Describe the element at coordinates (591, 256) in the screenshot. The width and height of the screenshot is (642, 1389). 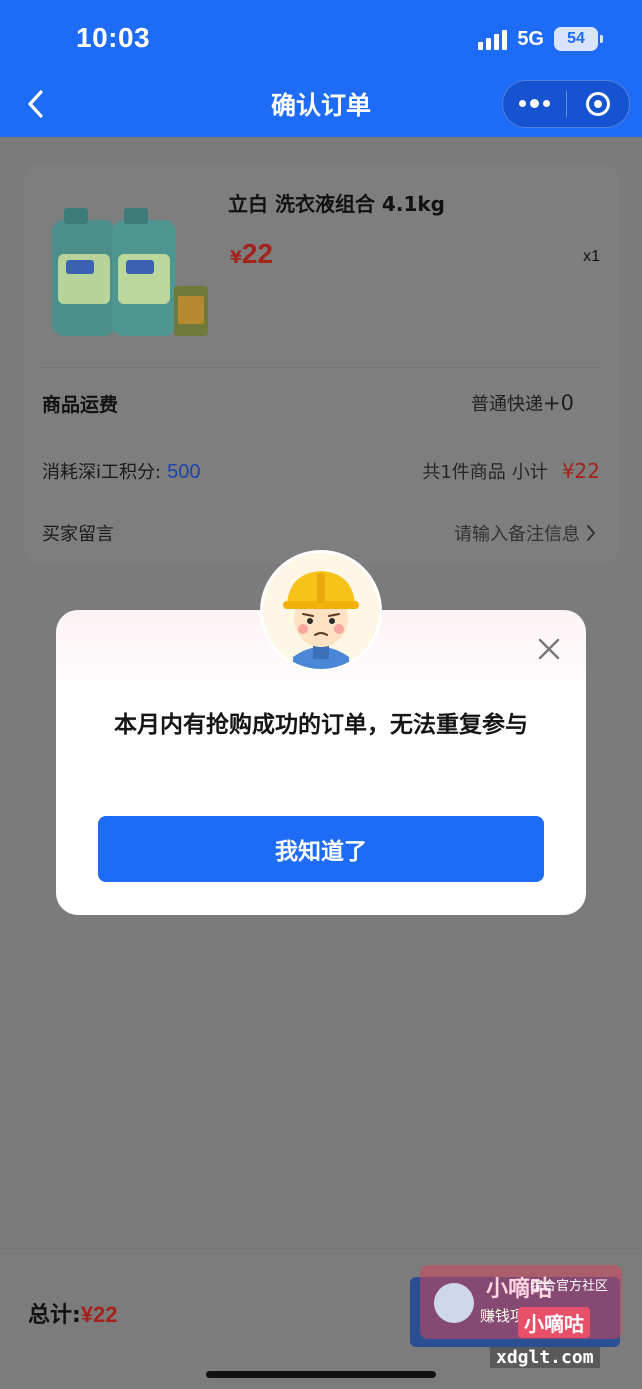
I see `product-quantity: x1` at that location.